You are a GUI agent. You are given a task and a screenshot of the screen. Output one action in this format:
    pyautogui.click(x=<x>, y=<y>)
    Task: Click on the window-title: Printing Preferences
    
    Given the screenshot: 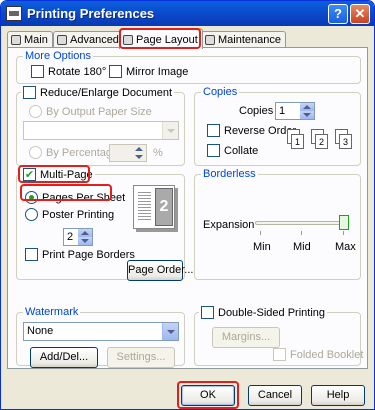 What is the action you would take?
    pyautogui.click(x=91, y=13)
    